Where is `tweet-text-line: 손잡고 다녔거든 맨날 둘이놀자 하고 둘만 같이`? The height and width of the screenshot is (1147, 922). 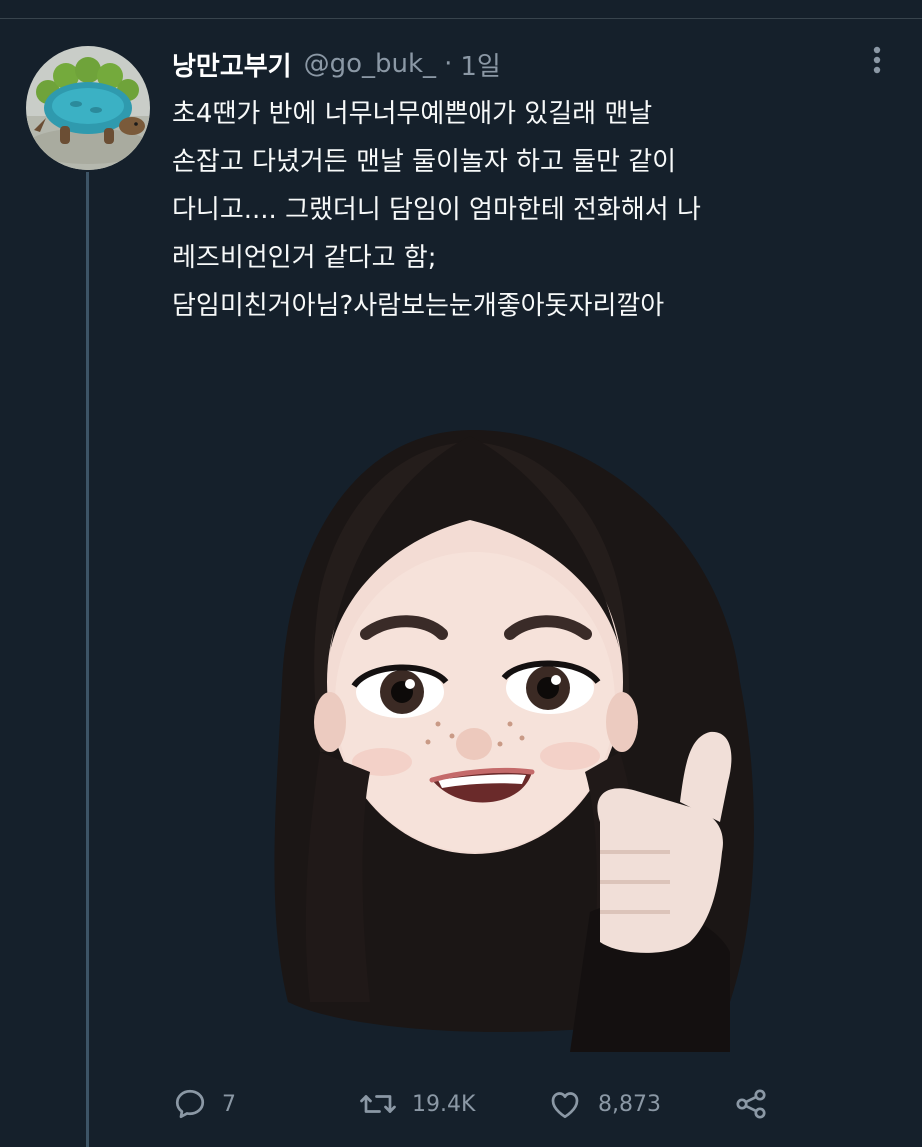
tweet-text-line: 손잡고 다녔거든 맨날 둘이놀자 하고 둘만 같이 is located at coordinates (424, 162).